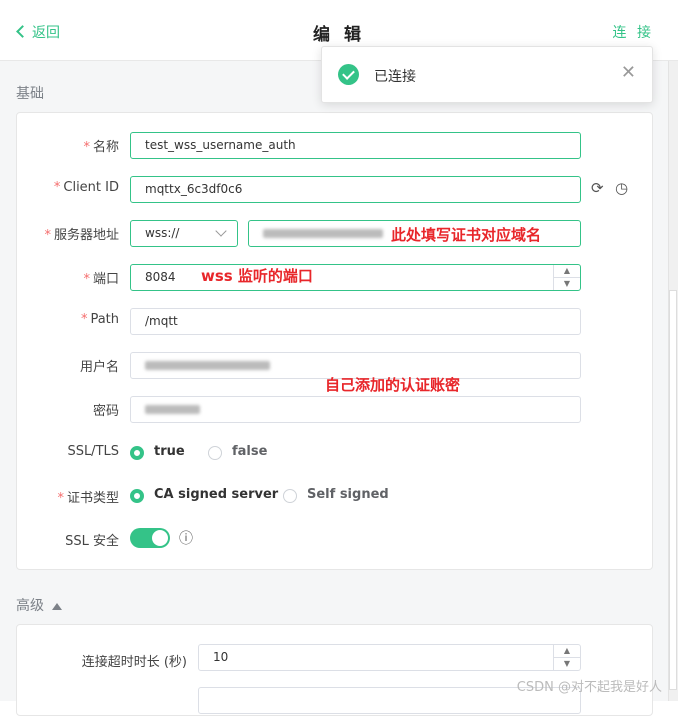  Describe the element at coordinates (57, 606) in the screenshot. I see `caret-up-icon` at that location.